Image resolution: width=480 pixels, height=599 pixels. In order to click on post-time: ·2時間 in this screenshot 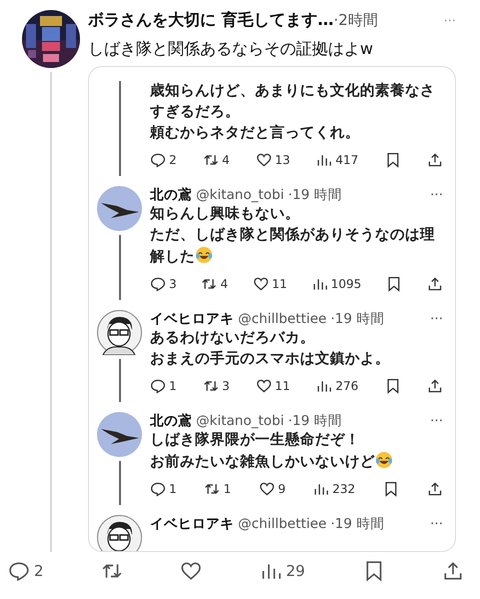, I will do `click(356, 20)`.